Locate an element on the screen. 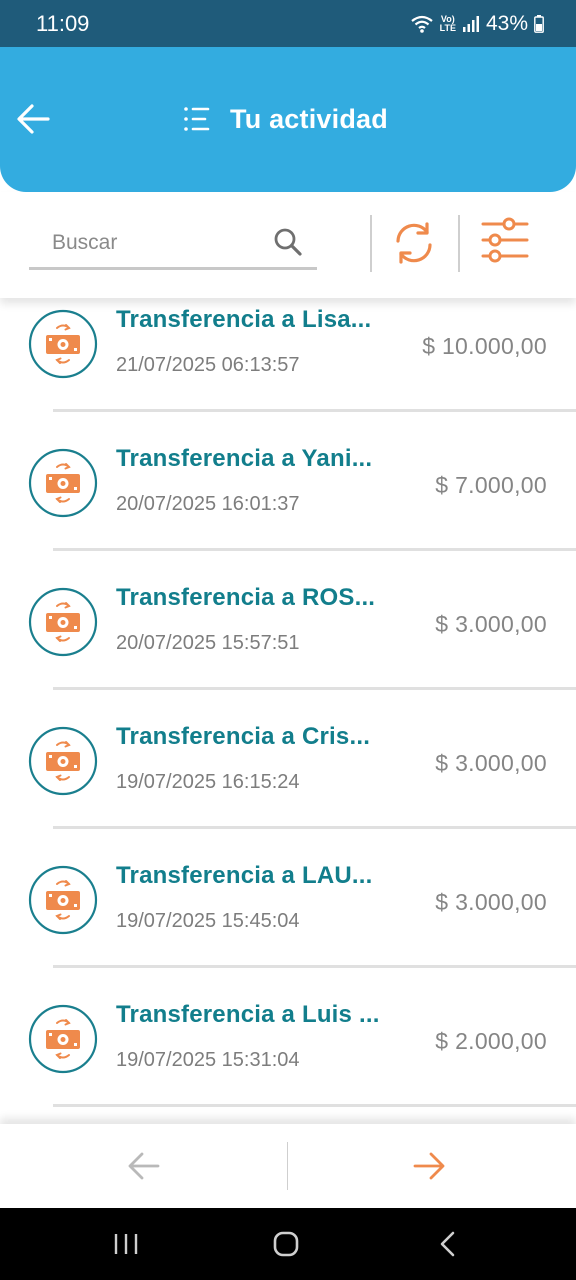 Image resolution: width=576 pixels, height=1280 pixels. pager-divider is located at coordinates (287, 1166).